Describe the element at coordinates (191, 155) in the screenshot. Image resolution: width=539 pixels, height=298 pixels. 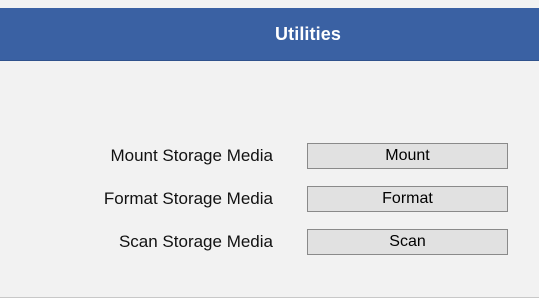
I see `mount-storage-label: Mount Storage Media` at that location.